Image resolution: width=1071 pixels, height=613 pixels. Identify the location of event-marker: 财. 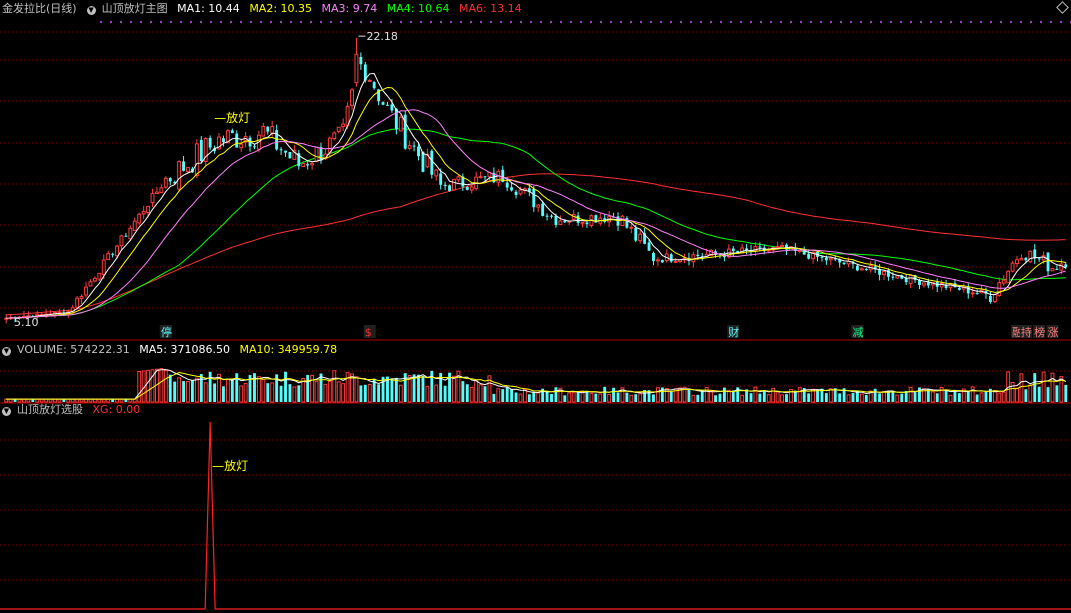
(733, 332).